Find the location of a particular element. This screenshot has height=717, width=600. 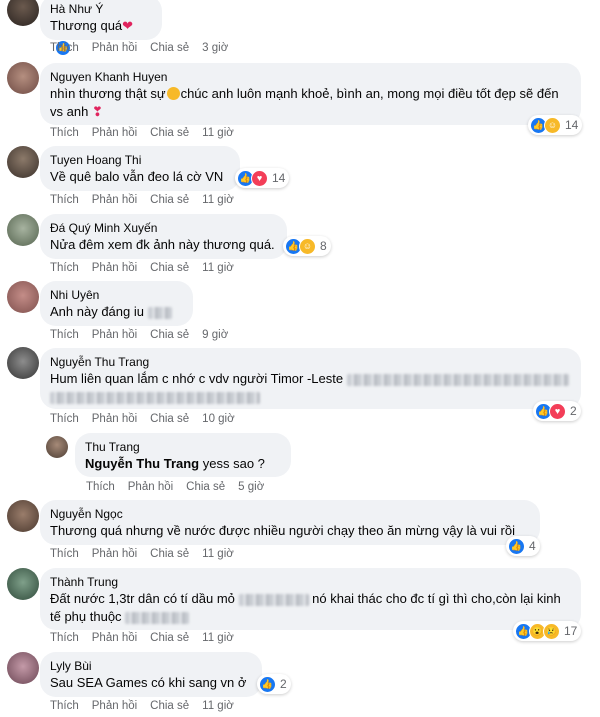

mention-link: Nguyễn Thu Trang is located at coordinates (142, 463).